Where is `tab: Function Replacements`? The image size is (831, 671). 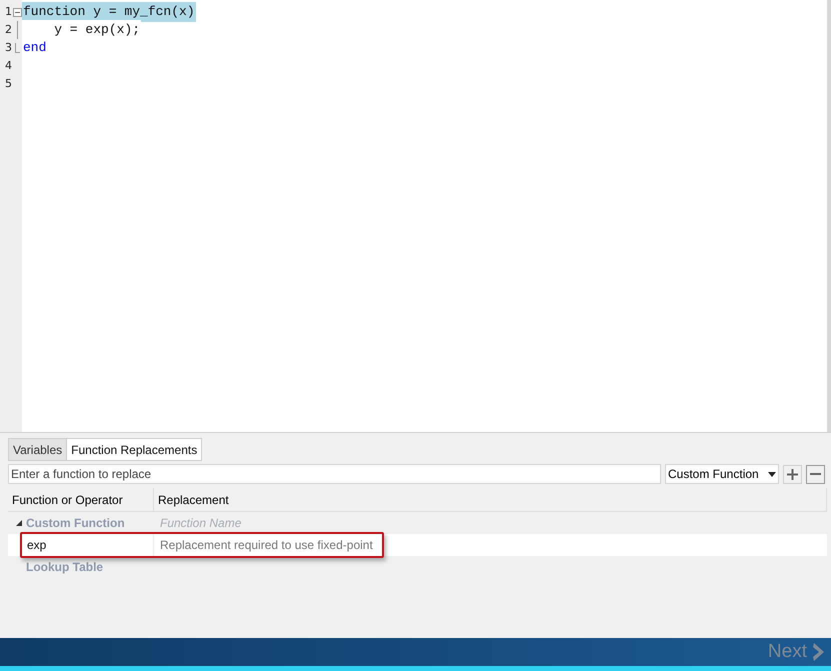
tab: Function Replacements is located at coordinates (134, 449).